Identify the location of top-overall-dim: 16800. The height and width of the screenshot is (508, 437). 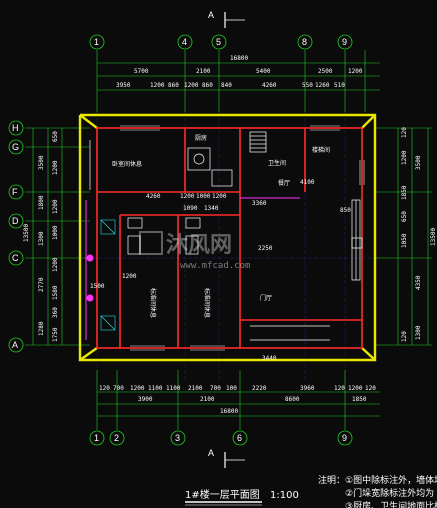
(239, 58).